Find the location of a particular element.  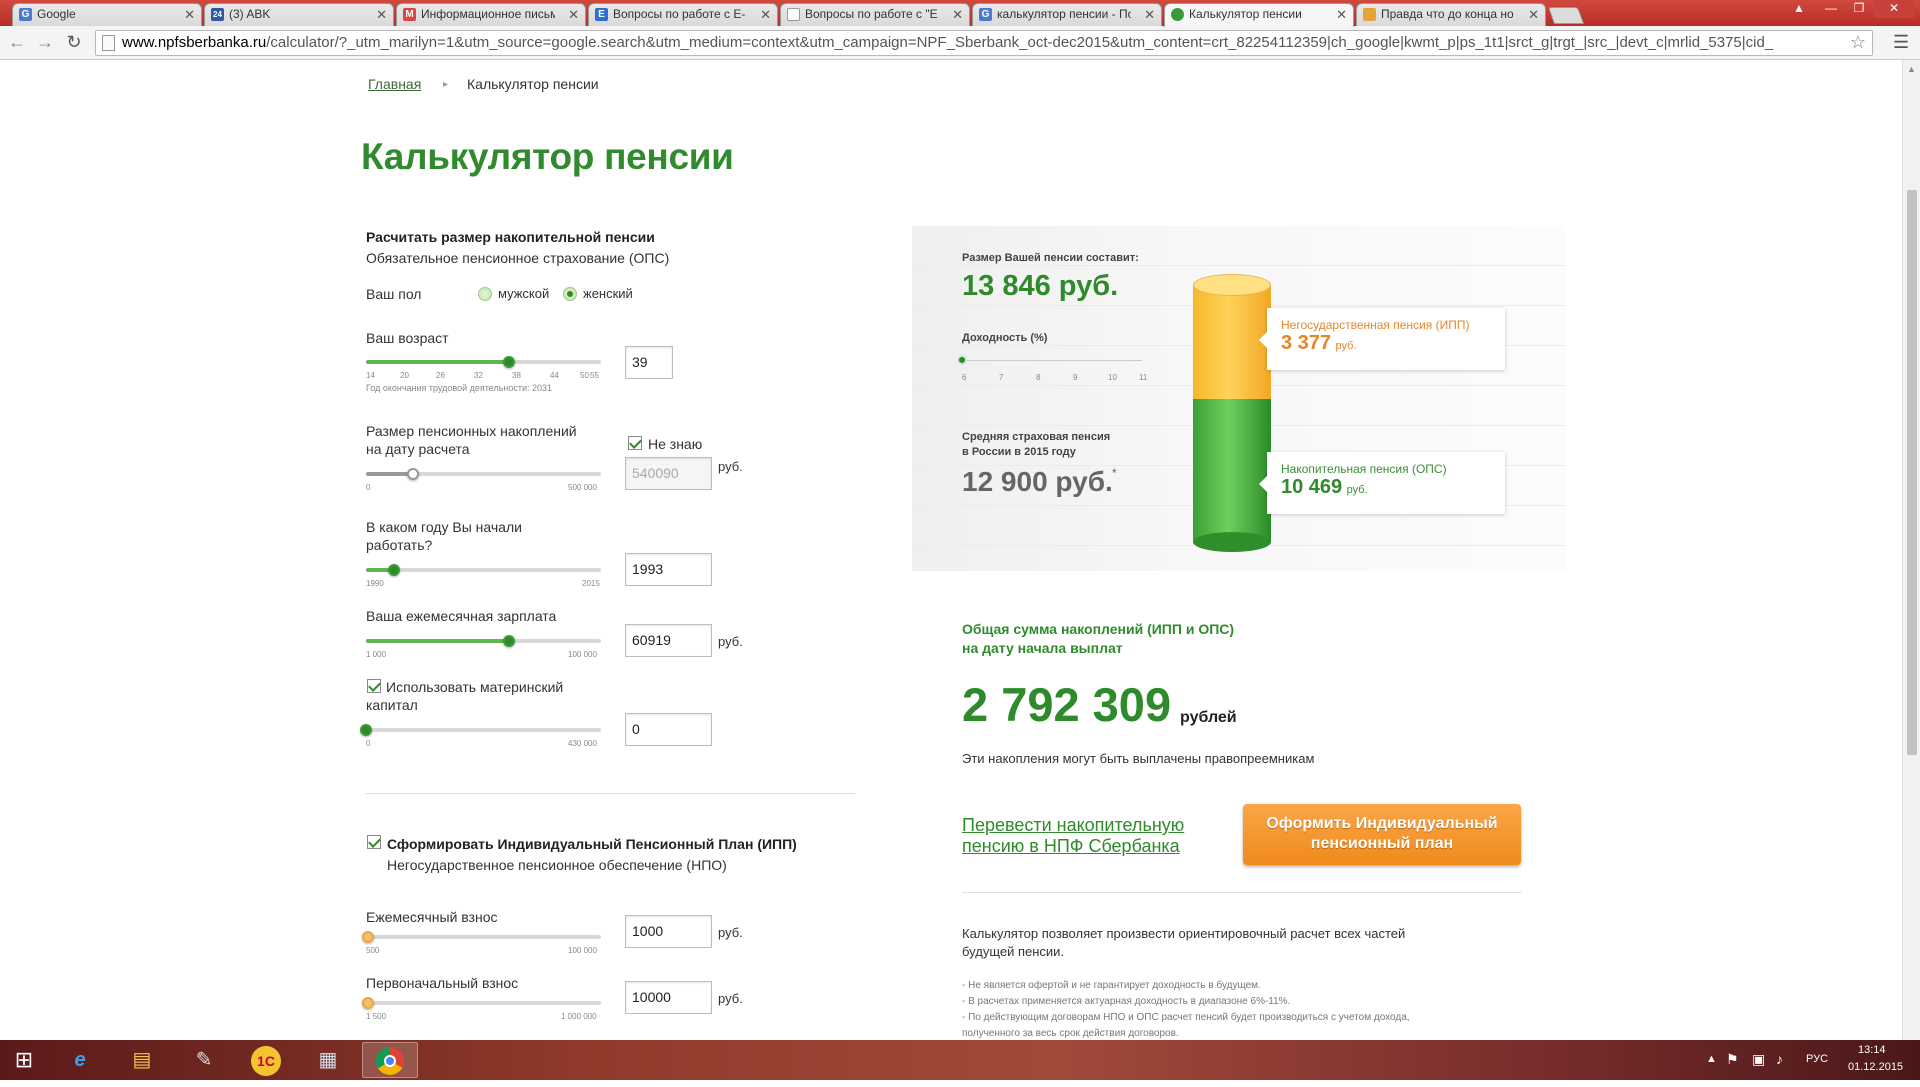

age-input: 39 is located at coordinates (649, 362).